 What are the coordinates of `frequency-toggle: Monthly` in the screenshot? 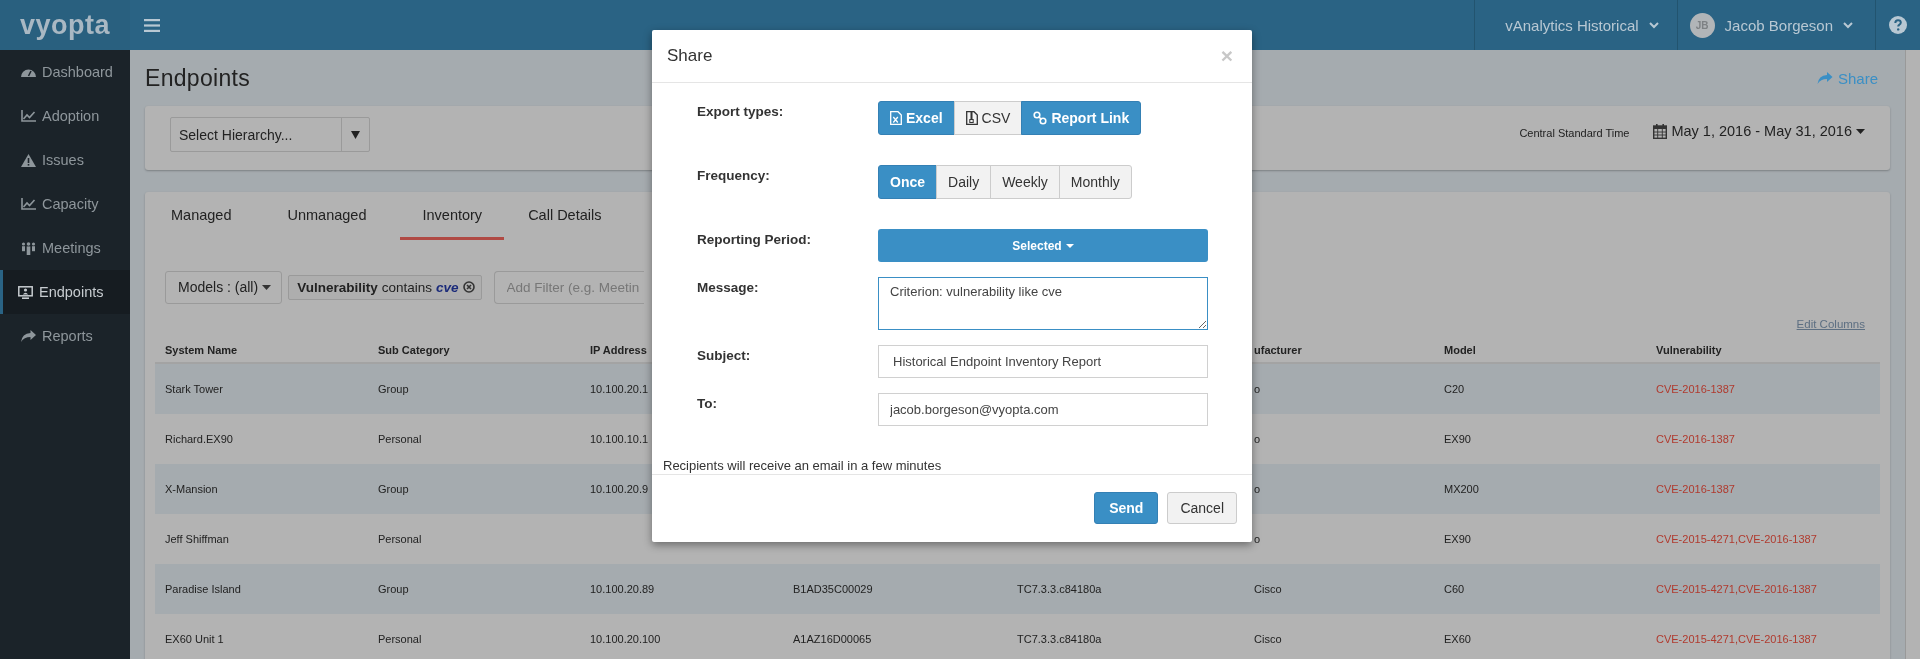 It's located at (1095, 182).